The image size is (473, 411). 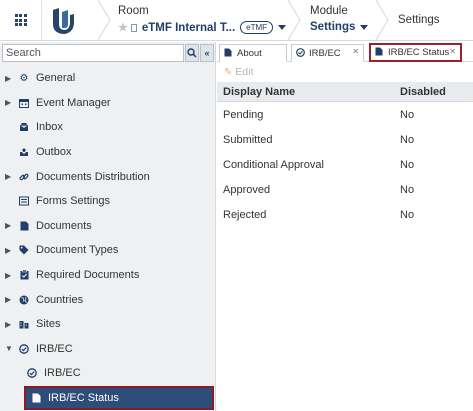 What do you see at coordinates (345, 190) in the screenshot?
I see `table-row: Approved No` at bounding box center [345, 190].